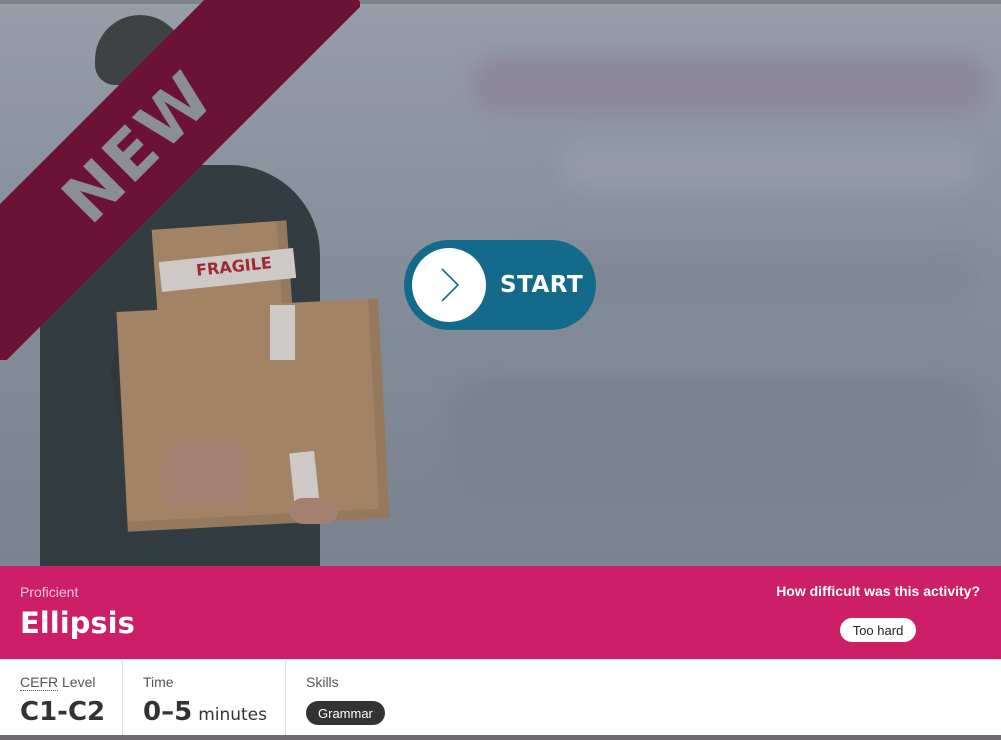 This screenshot has width=1001, height=740. I want to click on skills-label: Skills, so click(322, 682).